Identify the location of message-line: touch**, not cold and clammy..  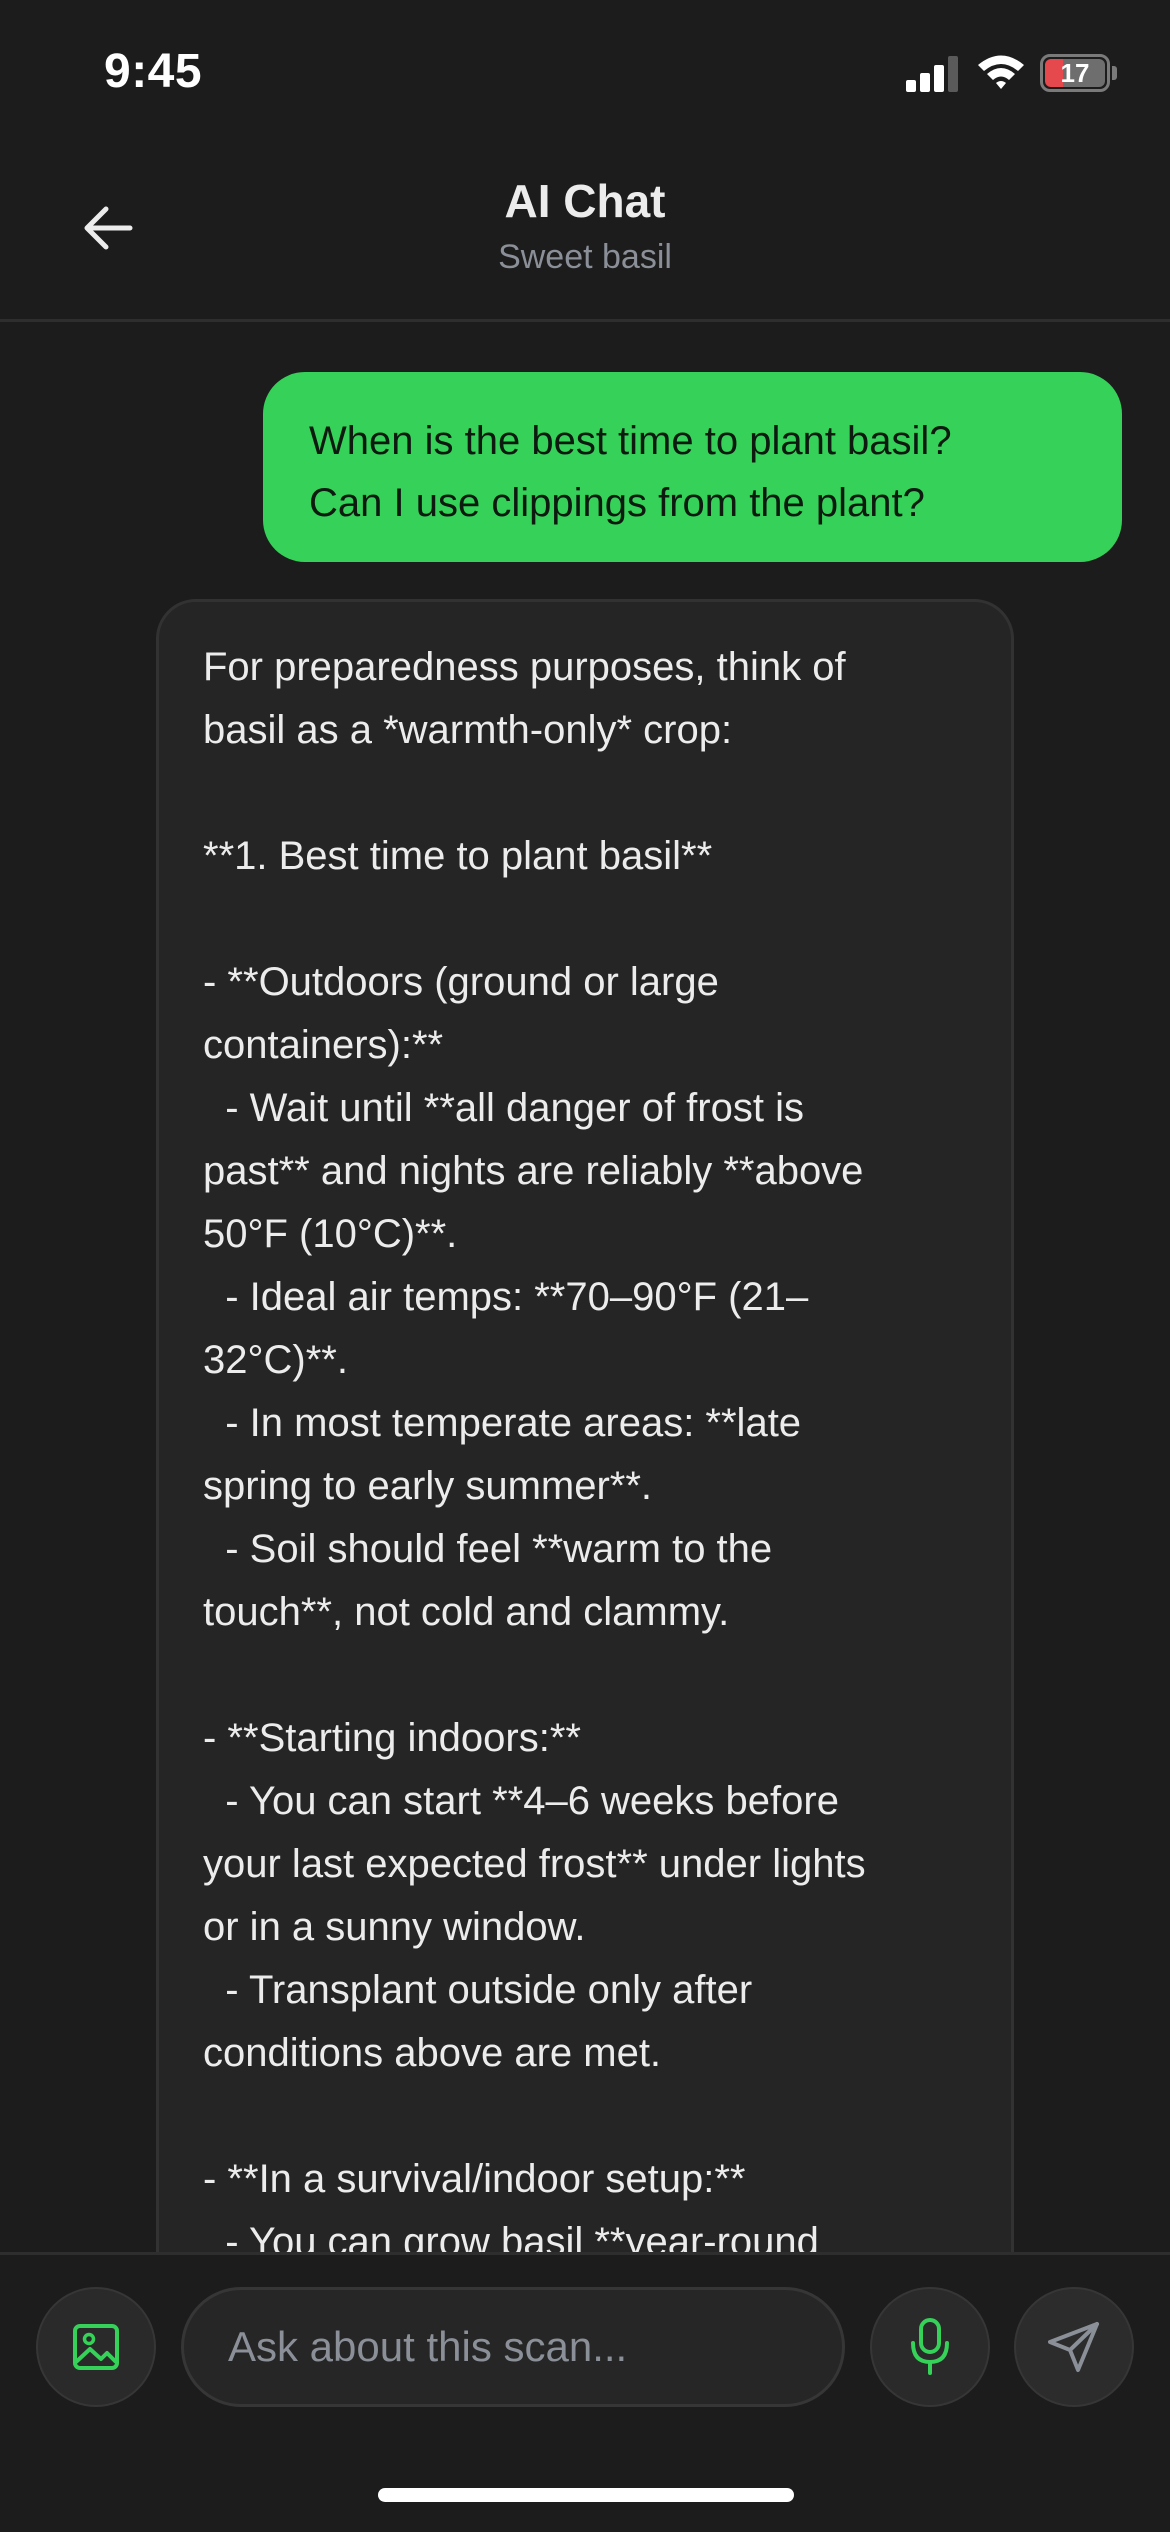
(466, 1612).